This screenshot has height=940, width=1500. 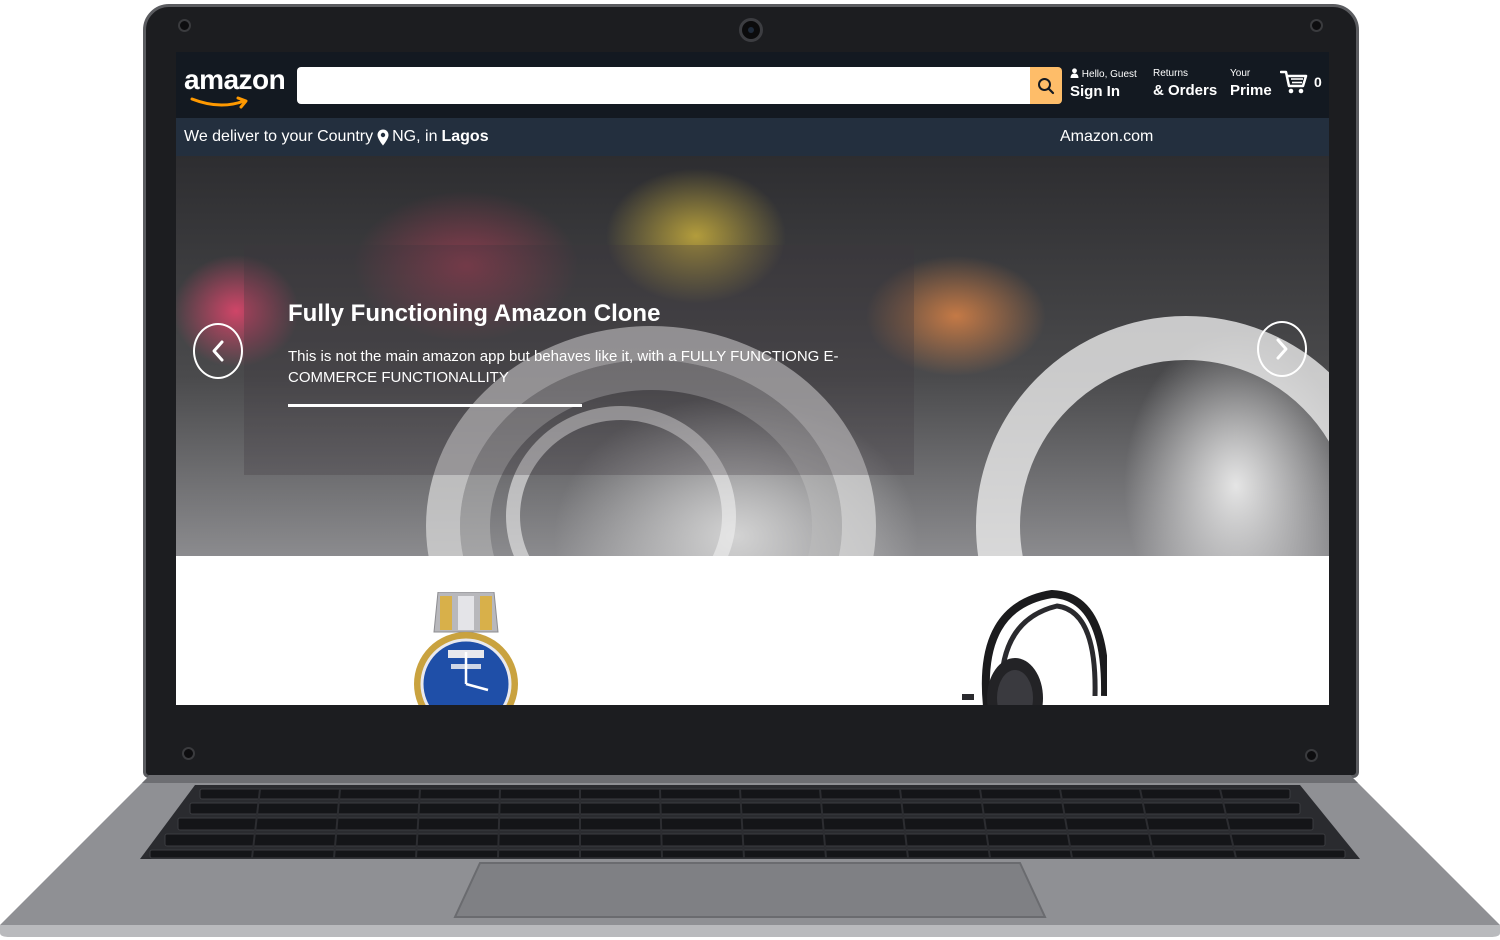 I want to click on search-bar, so click(x=663, y=85).